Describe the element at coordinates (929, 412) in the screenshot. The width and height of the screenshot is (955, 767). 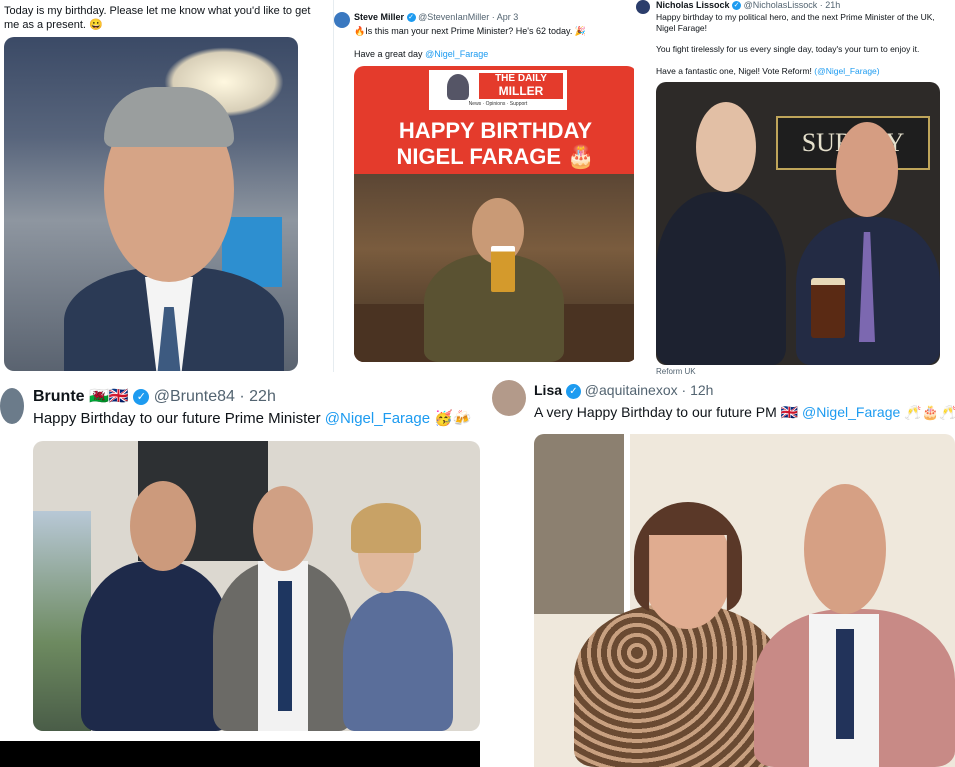
I see `tweet-emoji: 🥂🎂🥂` at that location.